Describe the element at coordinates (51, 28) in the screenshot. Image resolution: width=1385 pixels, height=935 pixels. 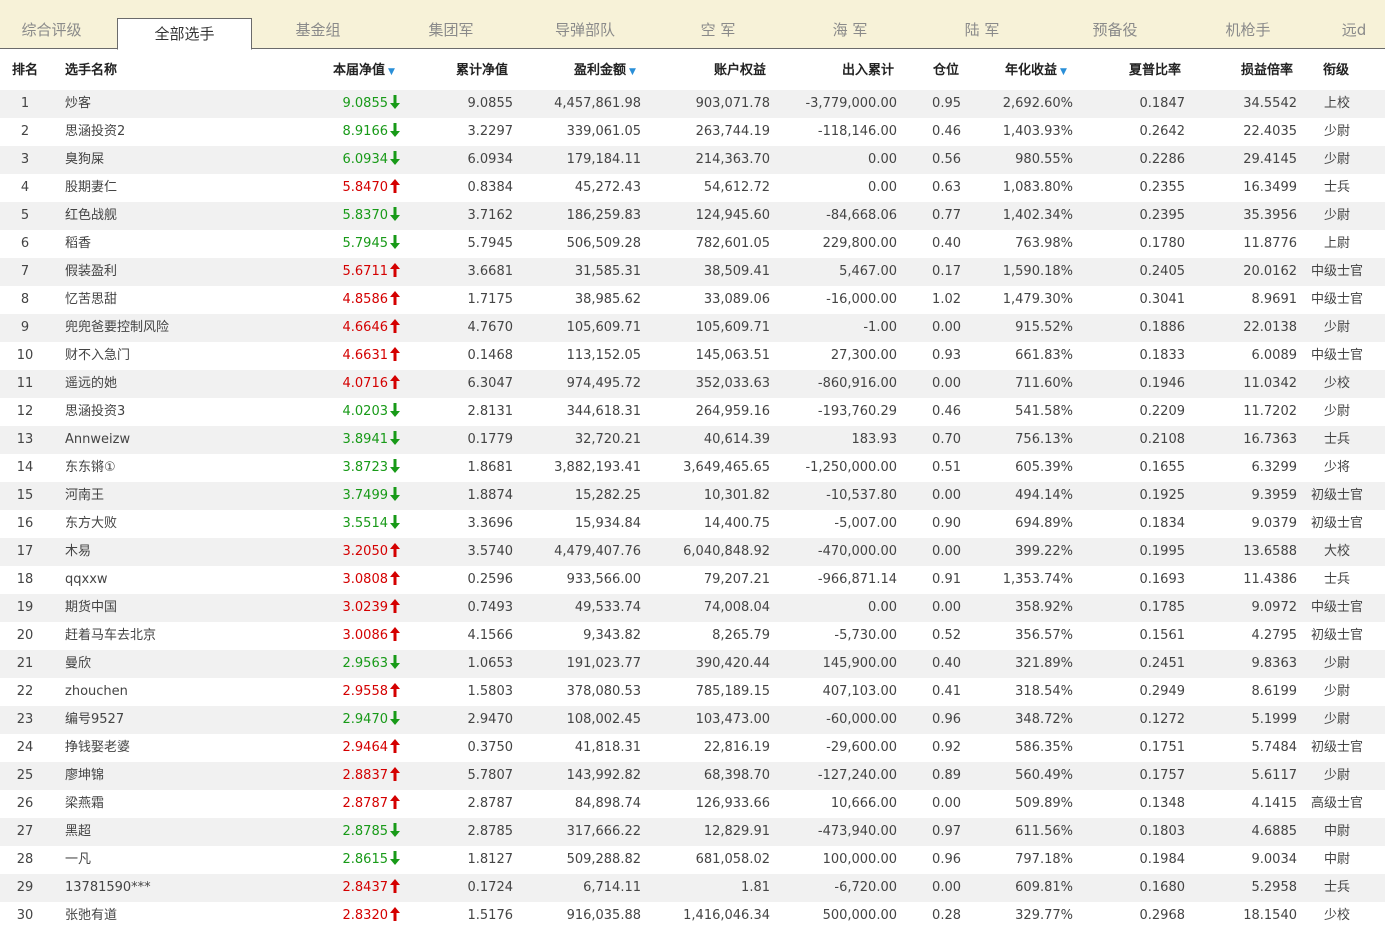
I see `tab-rating: 综合评级` at that location.